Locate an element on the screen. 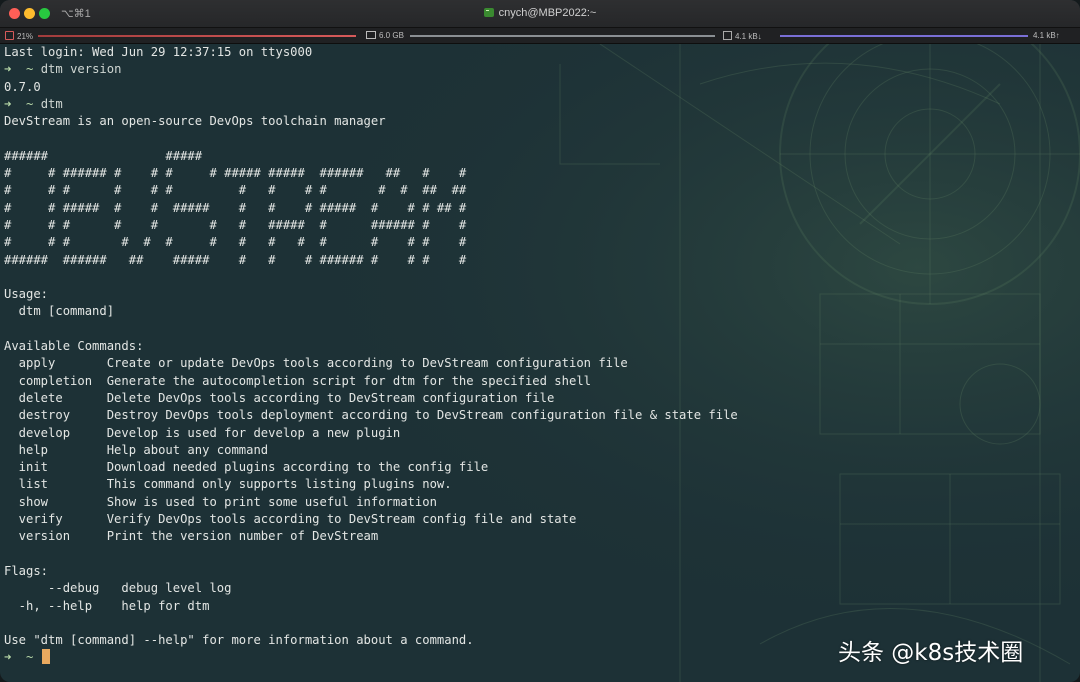 This screenshot has width=1080, height=682. cpu-icon is located at coordinates (9, 35).